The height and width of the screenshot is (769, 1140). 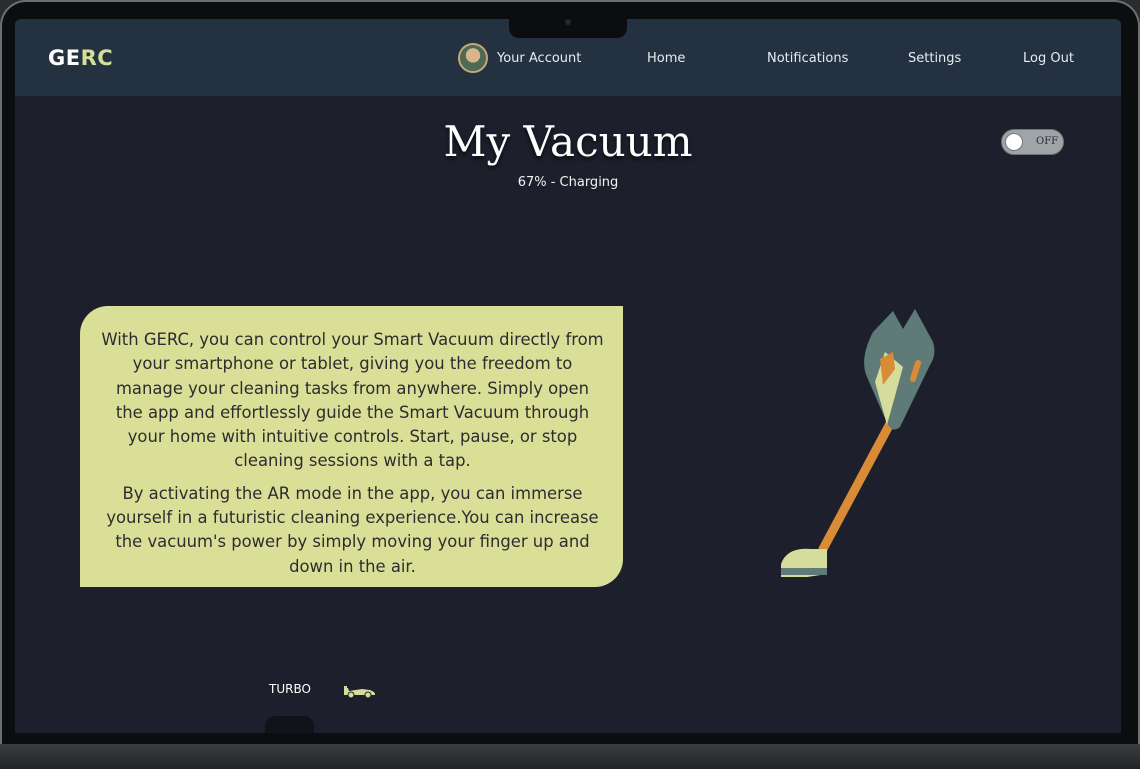 What do you see at coordinates (568, 22) in the screenshot?
I see `camera-icon` at bounding box center [568, 22].